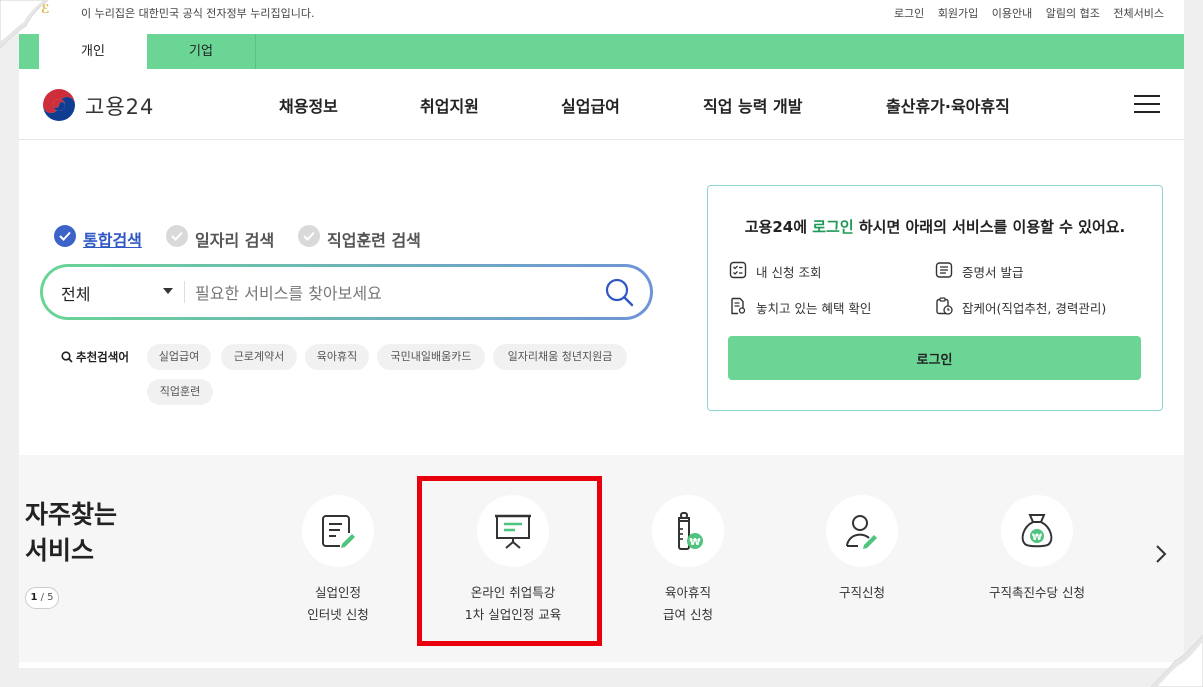 This screenshot has height=687, width=1203. Describe the element at coordinates (688, 614) in the screenshot. I see `service-card-label: 급여 신청` at that location.